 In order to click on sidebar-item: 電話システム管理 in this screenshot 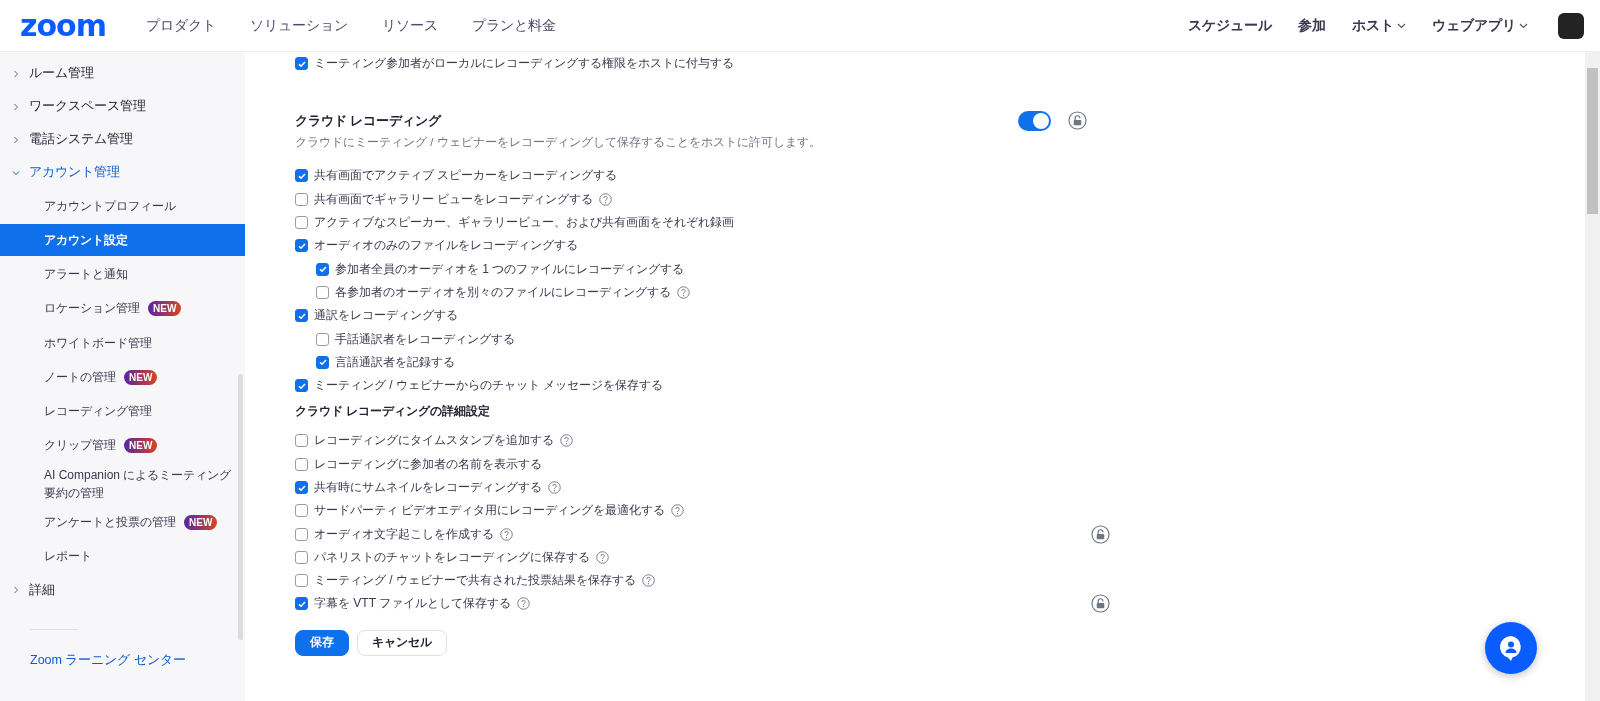, I will do `click(81, 139)`.